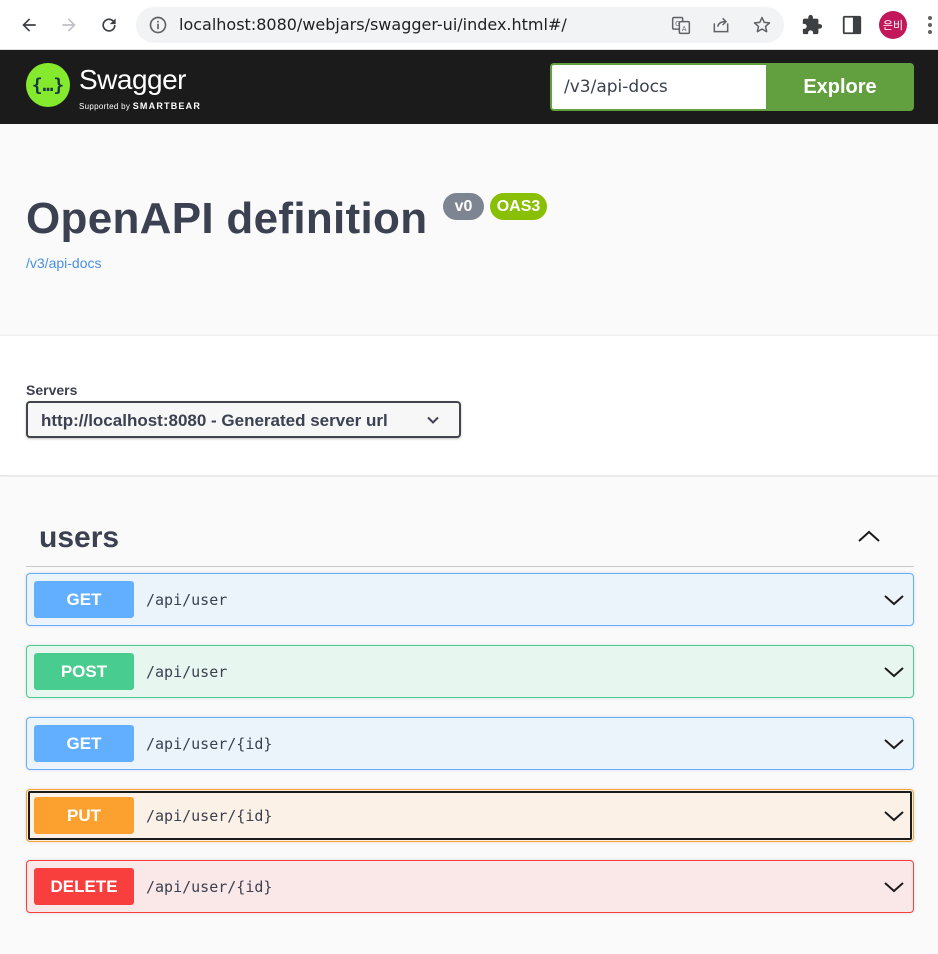 The height and width of the screenshot is (954, 938). I want to click on operation-get-api-user-id: GET /api/user/{id}, so click(470, 743).